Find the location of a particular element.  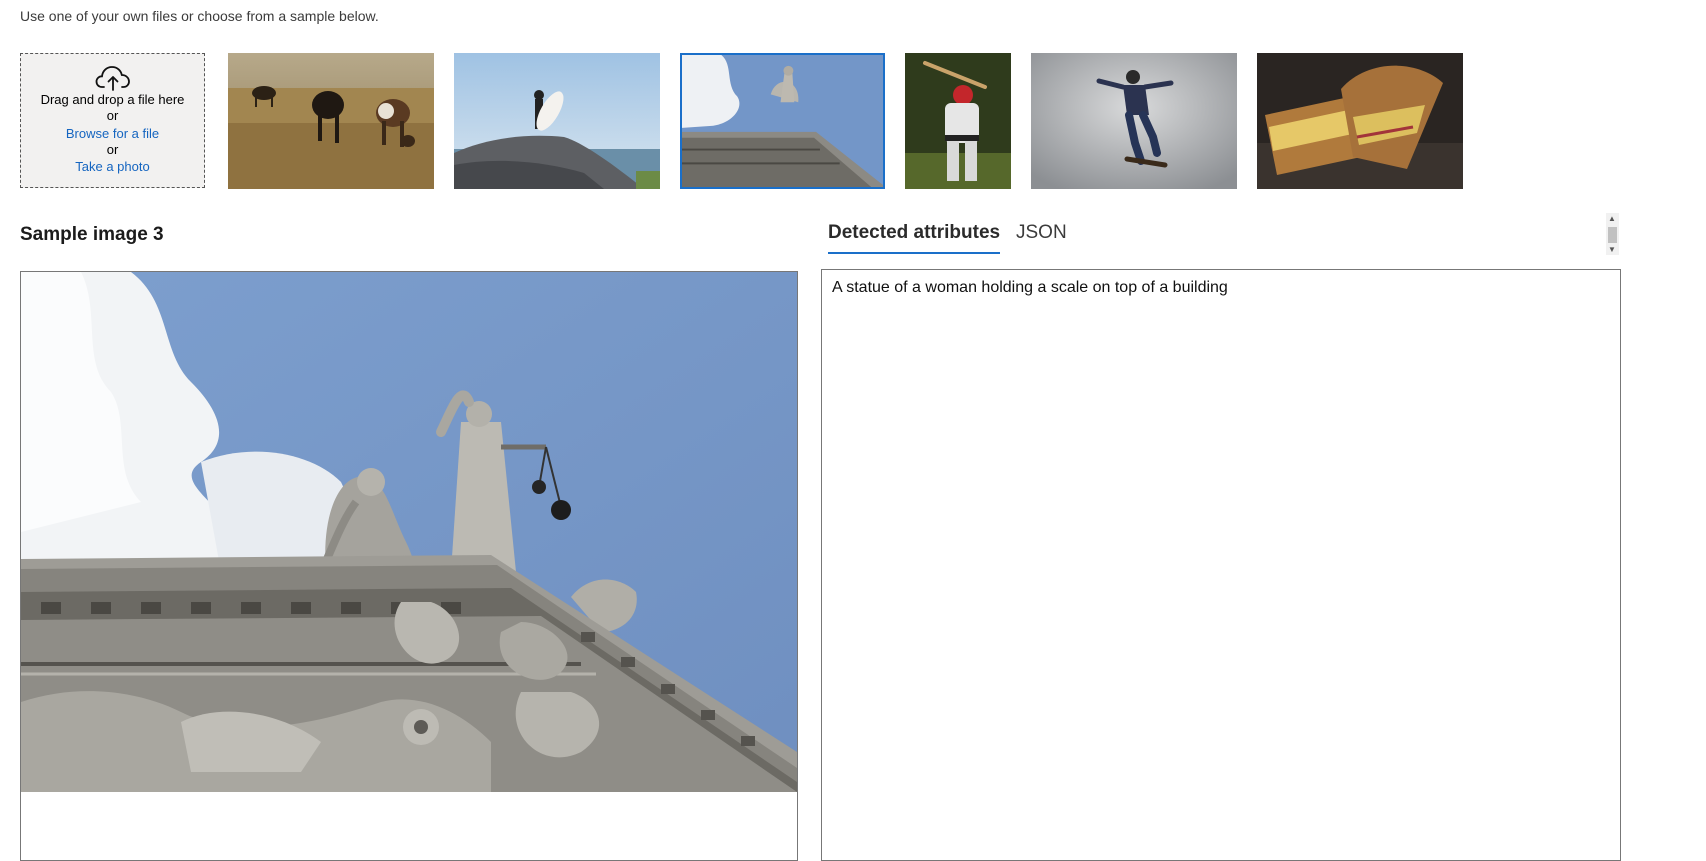

scrollbar-thumb is located at coordinates (1612, 235).